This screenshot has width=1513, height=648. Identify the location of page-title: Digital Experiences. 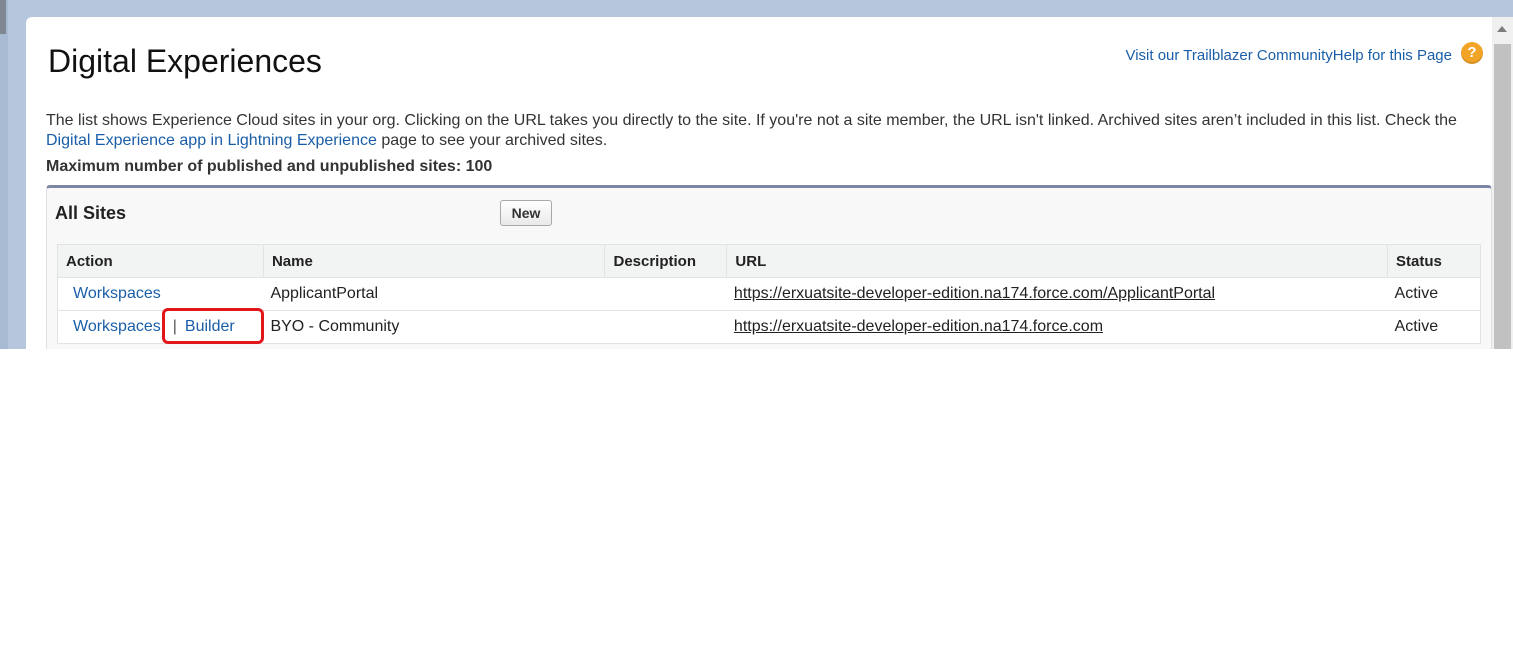
(185, 61).